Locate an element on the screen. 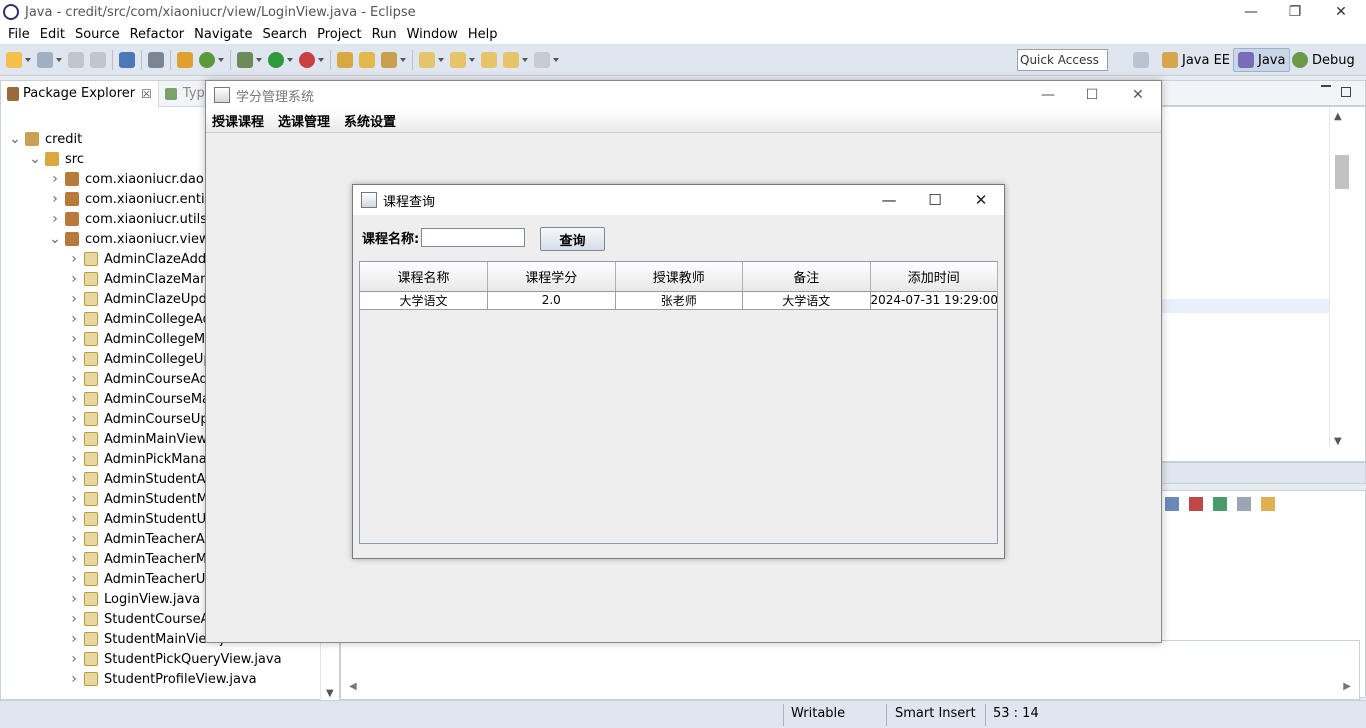 Image resolution: width=1366 pixels, height=728 pixels. column-header: 课程学分 is located at coordinates (551, 277).